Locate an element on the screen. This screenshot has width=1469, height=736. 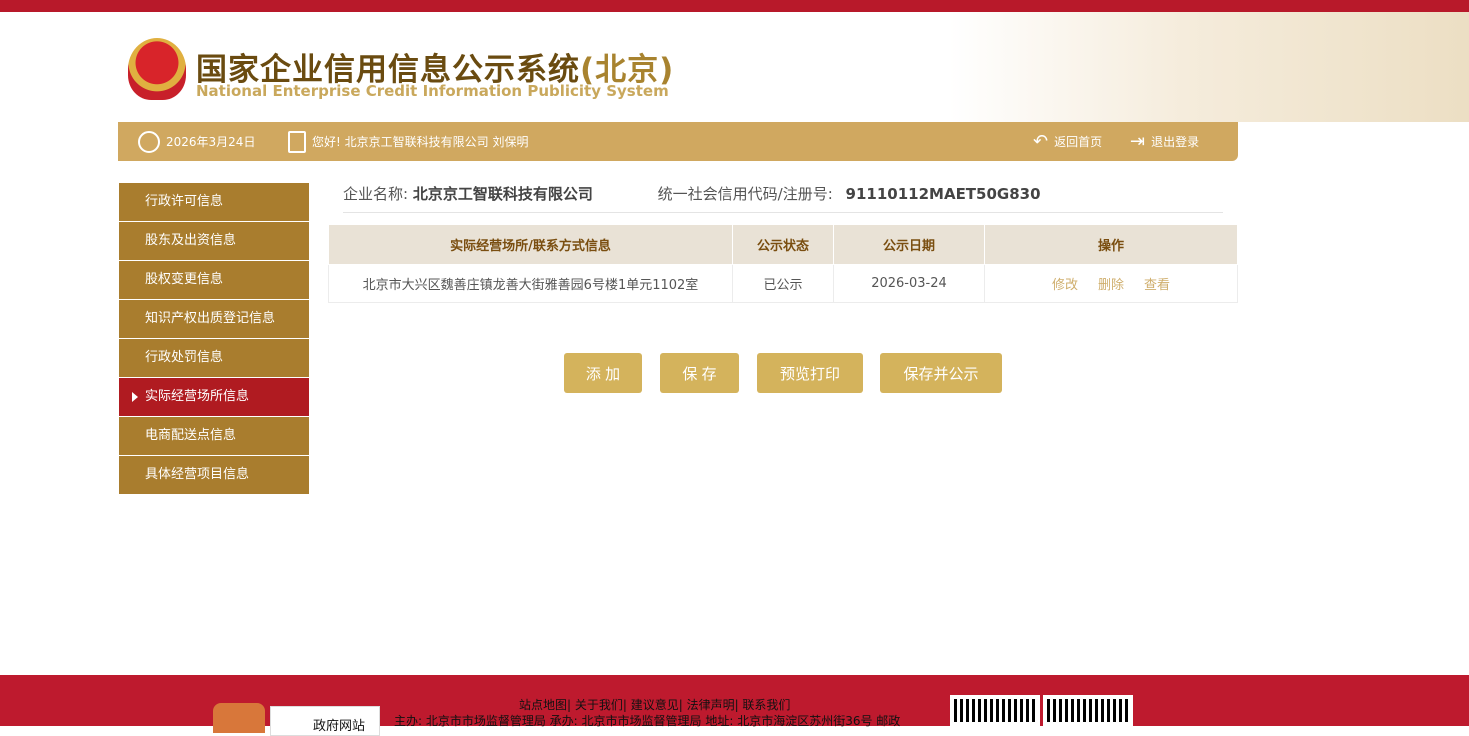
status-cell: 已公示 is located at coordinates (783, 283).